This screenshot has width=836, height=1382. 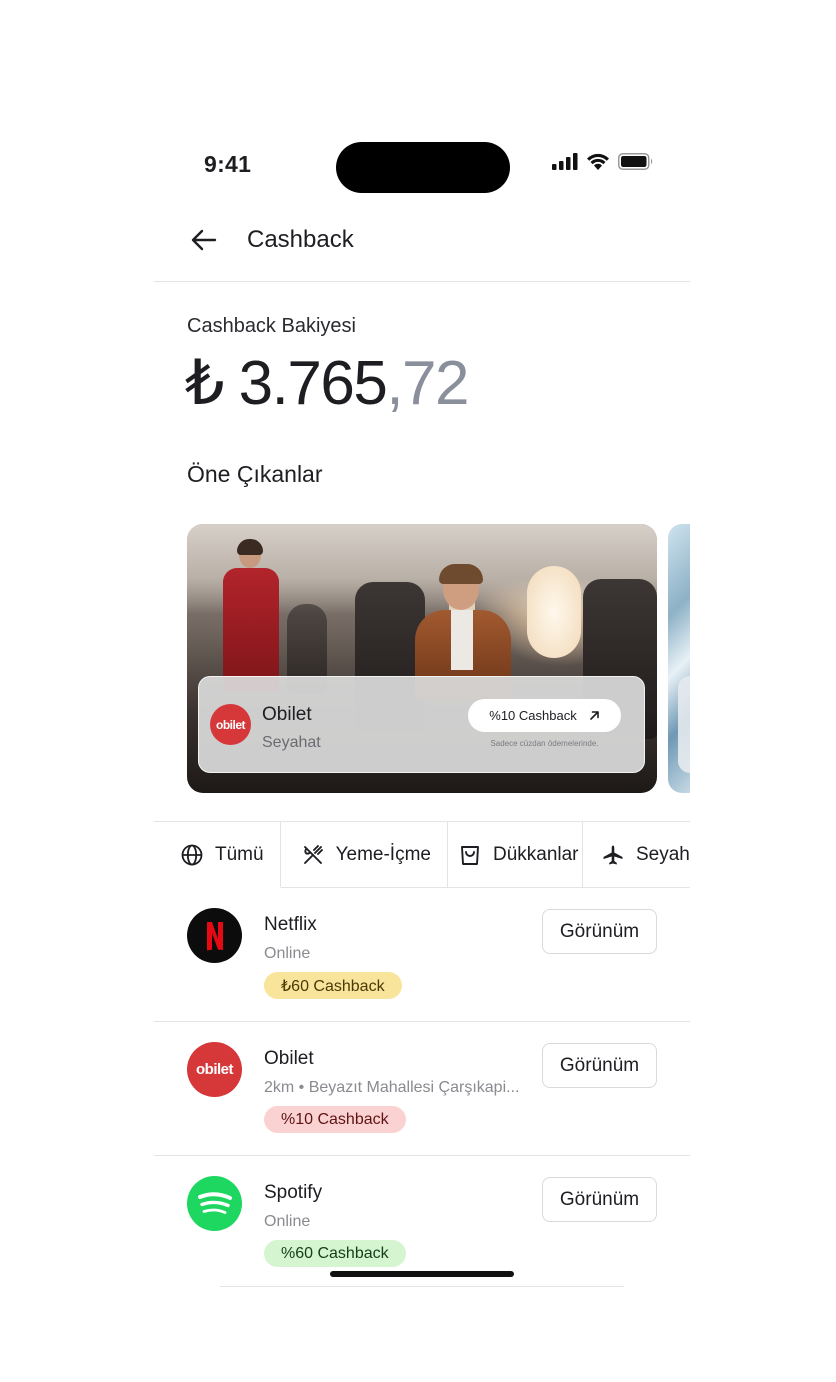 I want to click on tab-food-drink: Yeme-İçme, so click(x=364, y=855).